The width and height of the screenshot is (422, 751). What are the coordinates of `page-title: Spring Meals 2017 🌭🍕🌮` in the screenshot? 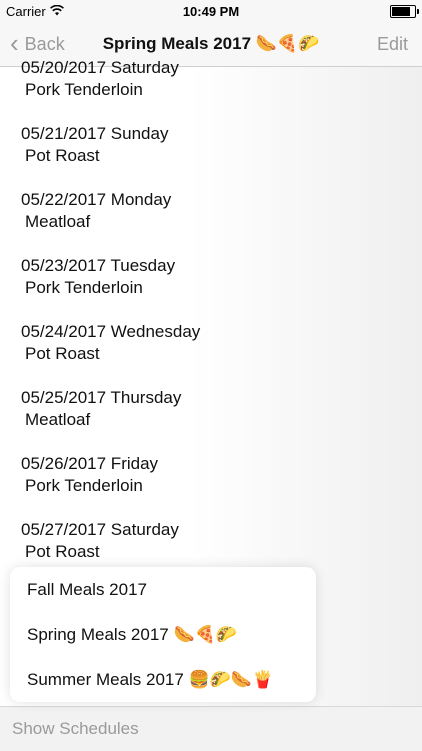 It's located at (211, 43).